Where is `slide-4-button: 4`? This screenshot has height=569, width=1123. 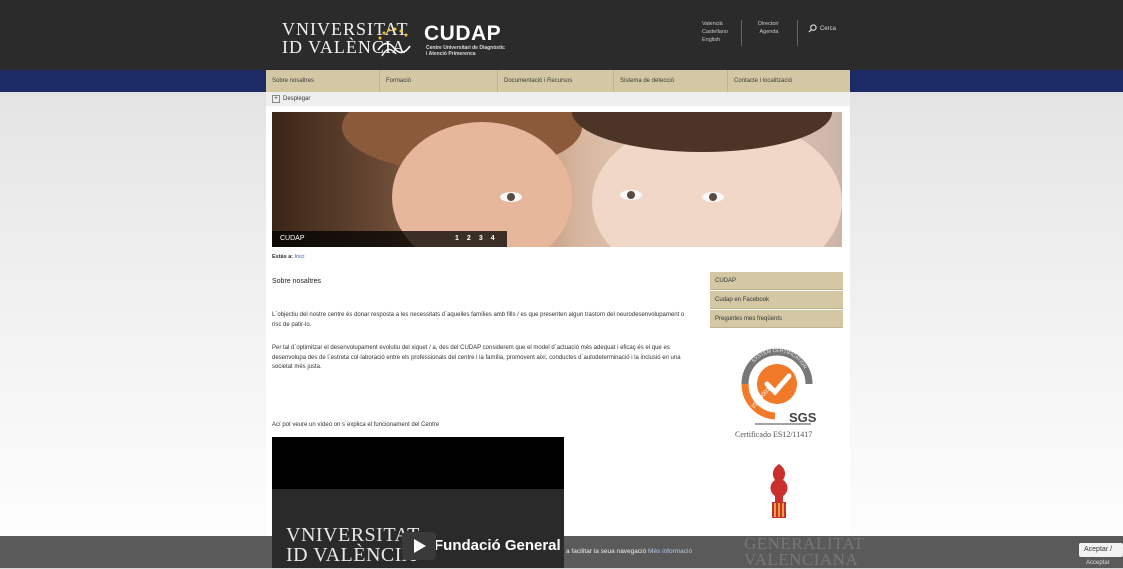
slide-4-button: 4 is located at coordinates (493, 238).